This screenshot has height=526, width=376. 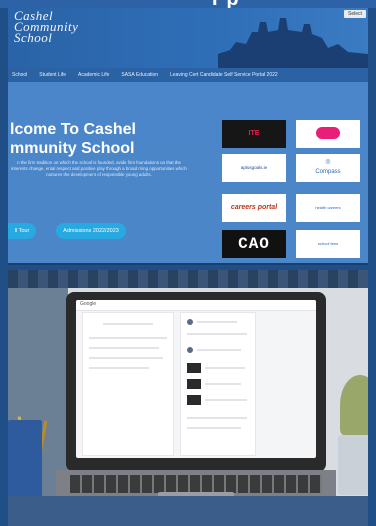 I want to click on nav-item-school: School, so click(x=19, y=75).